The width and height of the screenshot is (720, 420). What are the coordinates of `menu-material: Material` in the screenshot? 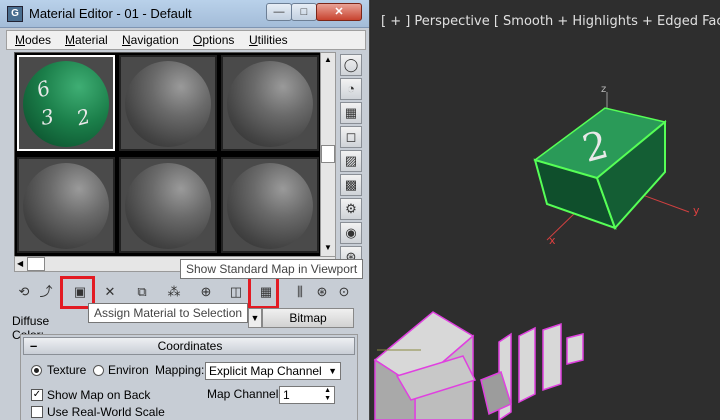 It's located at (86, 40).